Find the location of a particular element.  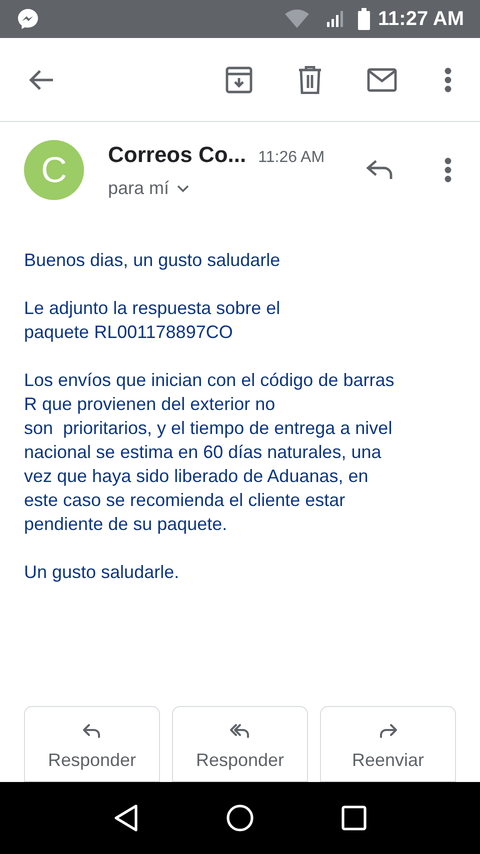

back-arrow-icon is located at coordinates (41, 80).